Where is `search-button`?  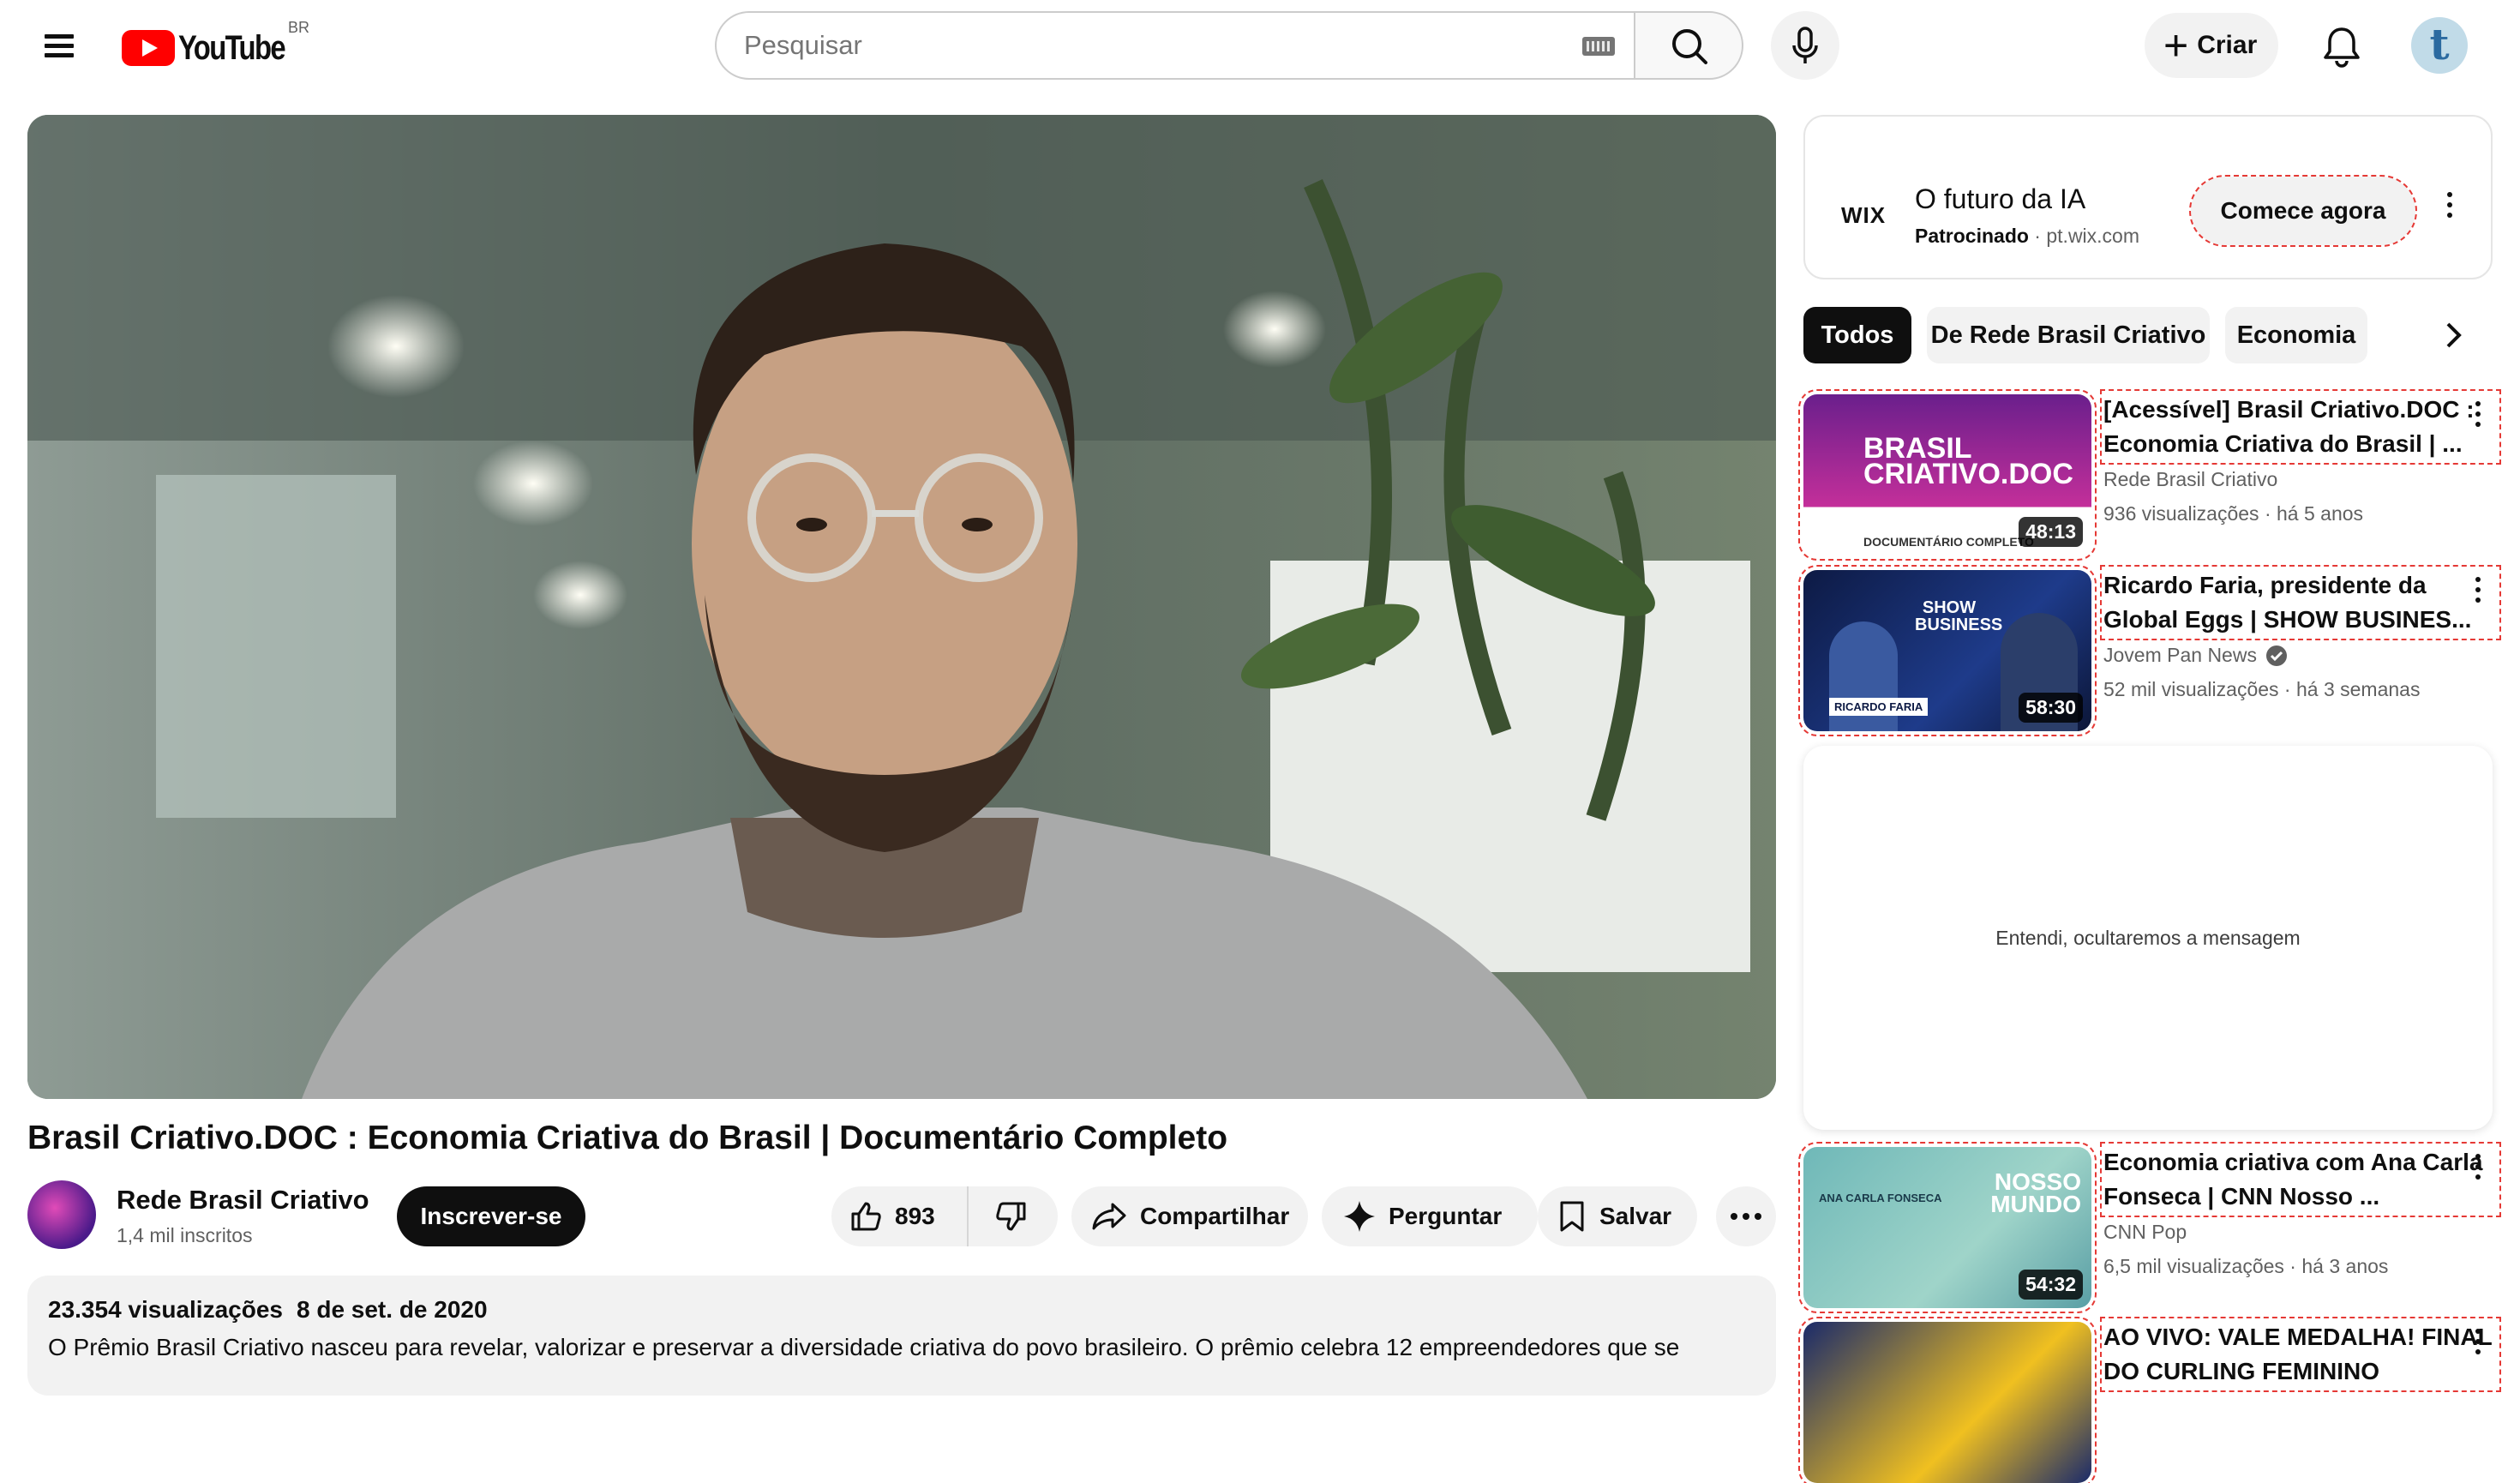 search-button is located at coordinates (1688, 45).